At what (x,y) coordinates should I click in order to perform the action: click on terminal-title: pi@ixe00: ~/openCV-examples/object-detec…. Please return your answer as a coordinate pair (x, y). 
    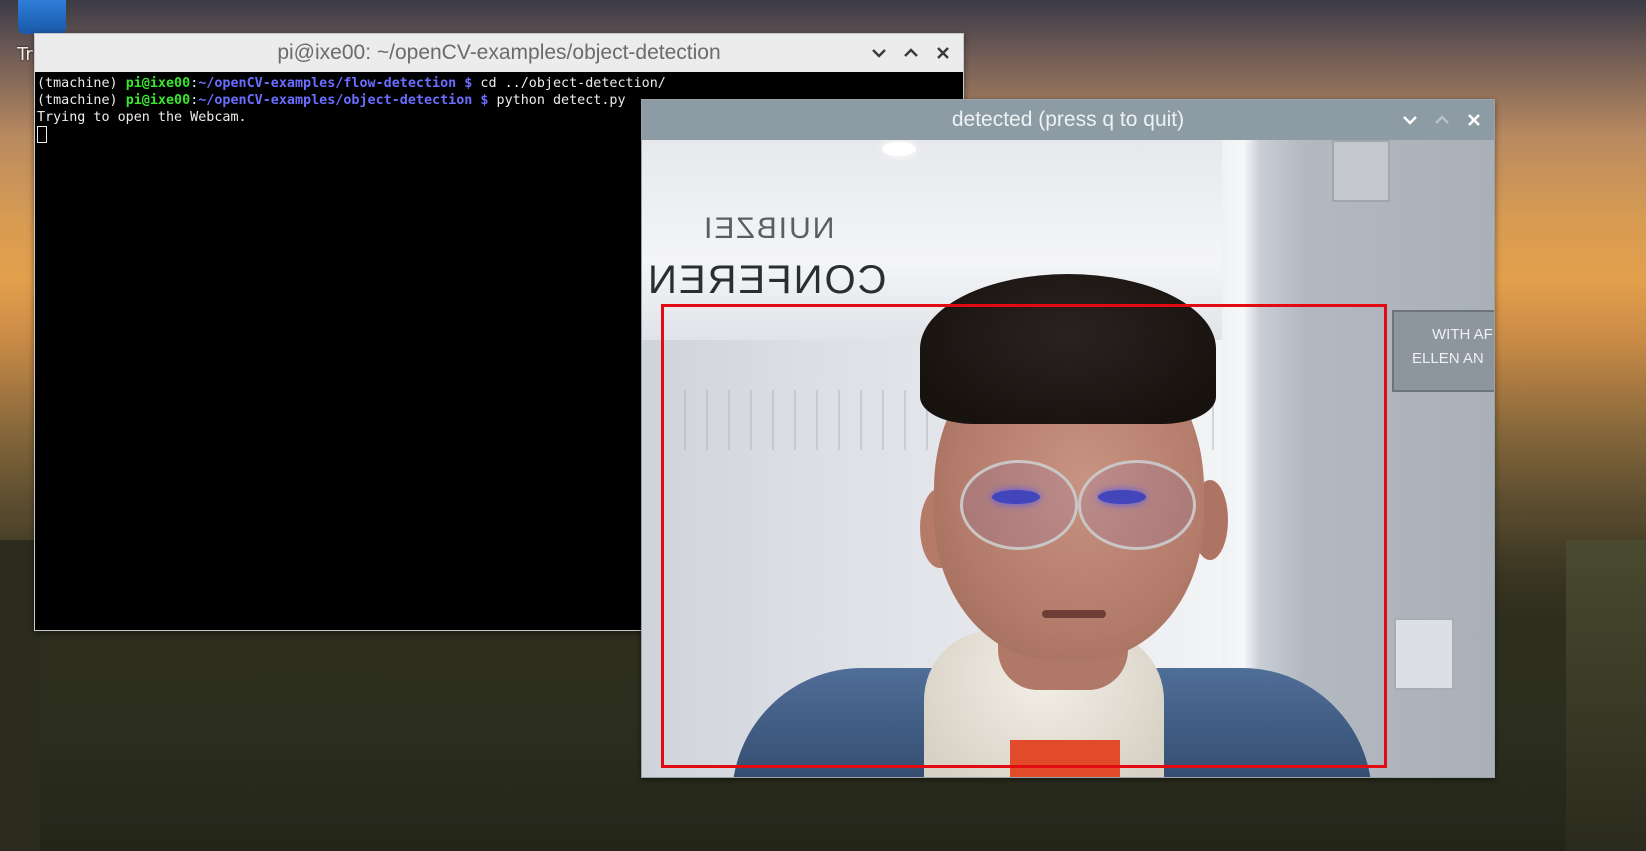
    Looking at the image, I should click on (499, 52).